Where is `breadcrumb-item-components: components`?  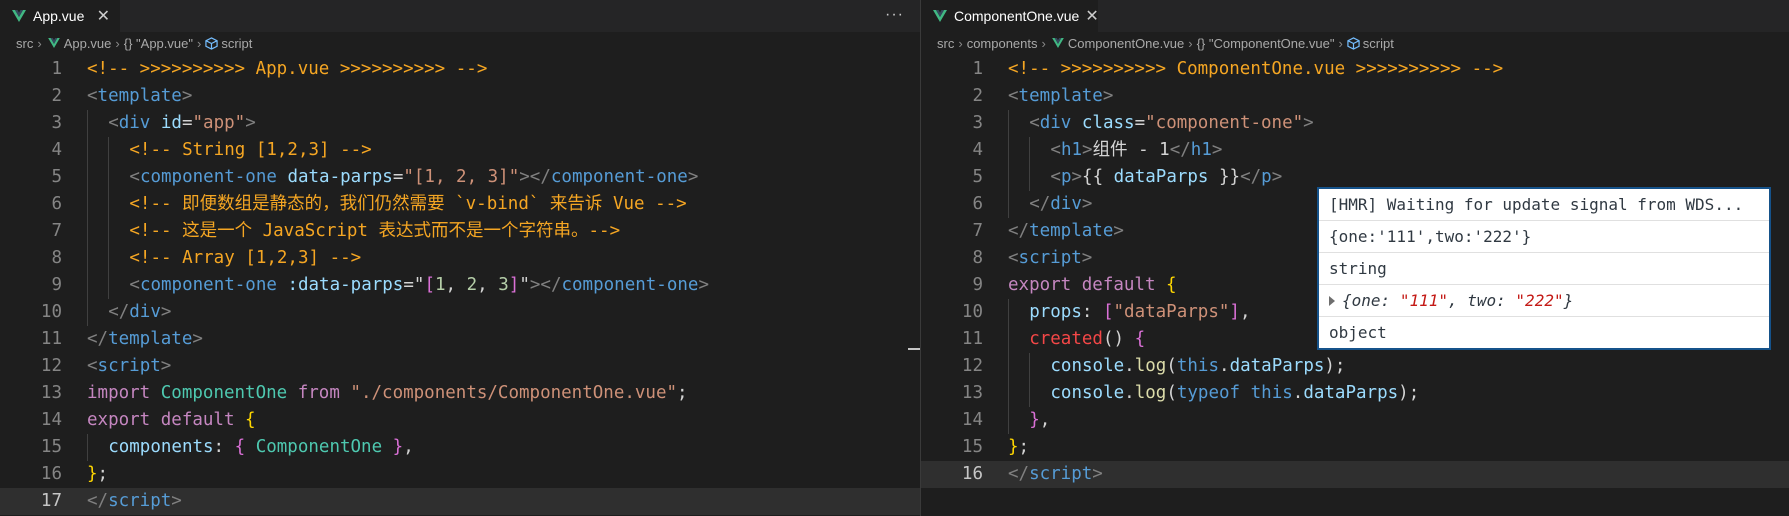
breadcrumb-item-components: components is located at coordinates (1002, 43).